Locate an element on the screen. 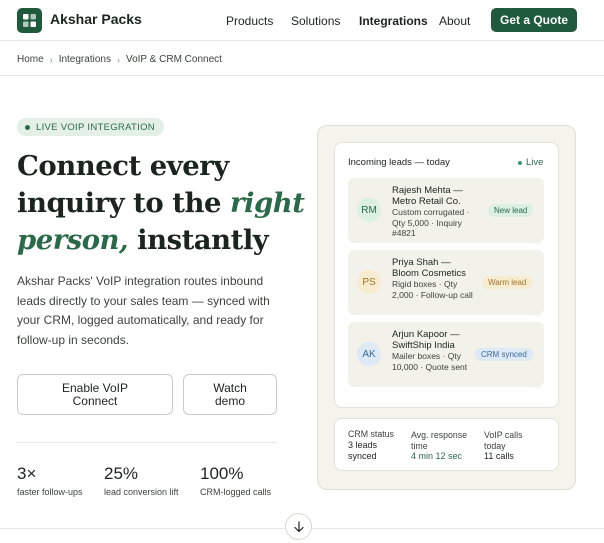 The image size is (604, 543). stat-label: CRM-logged calls is located at coordinates (236, 492).